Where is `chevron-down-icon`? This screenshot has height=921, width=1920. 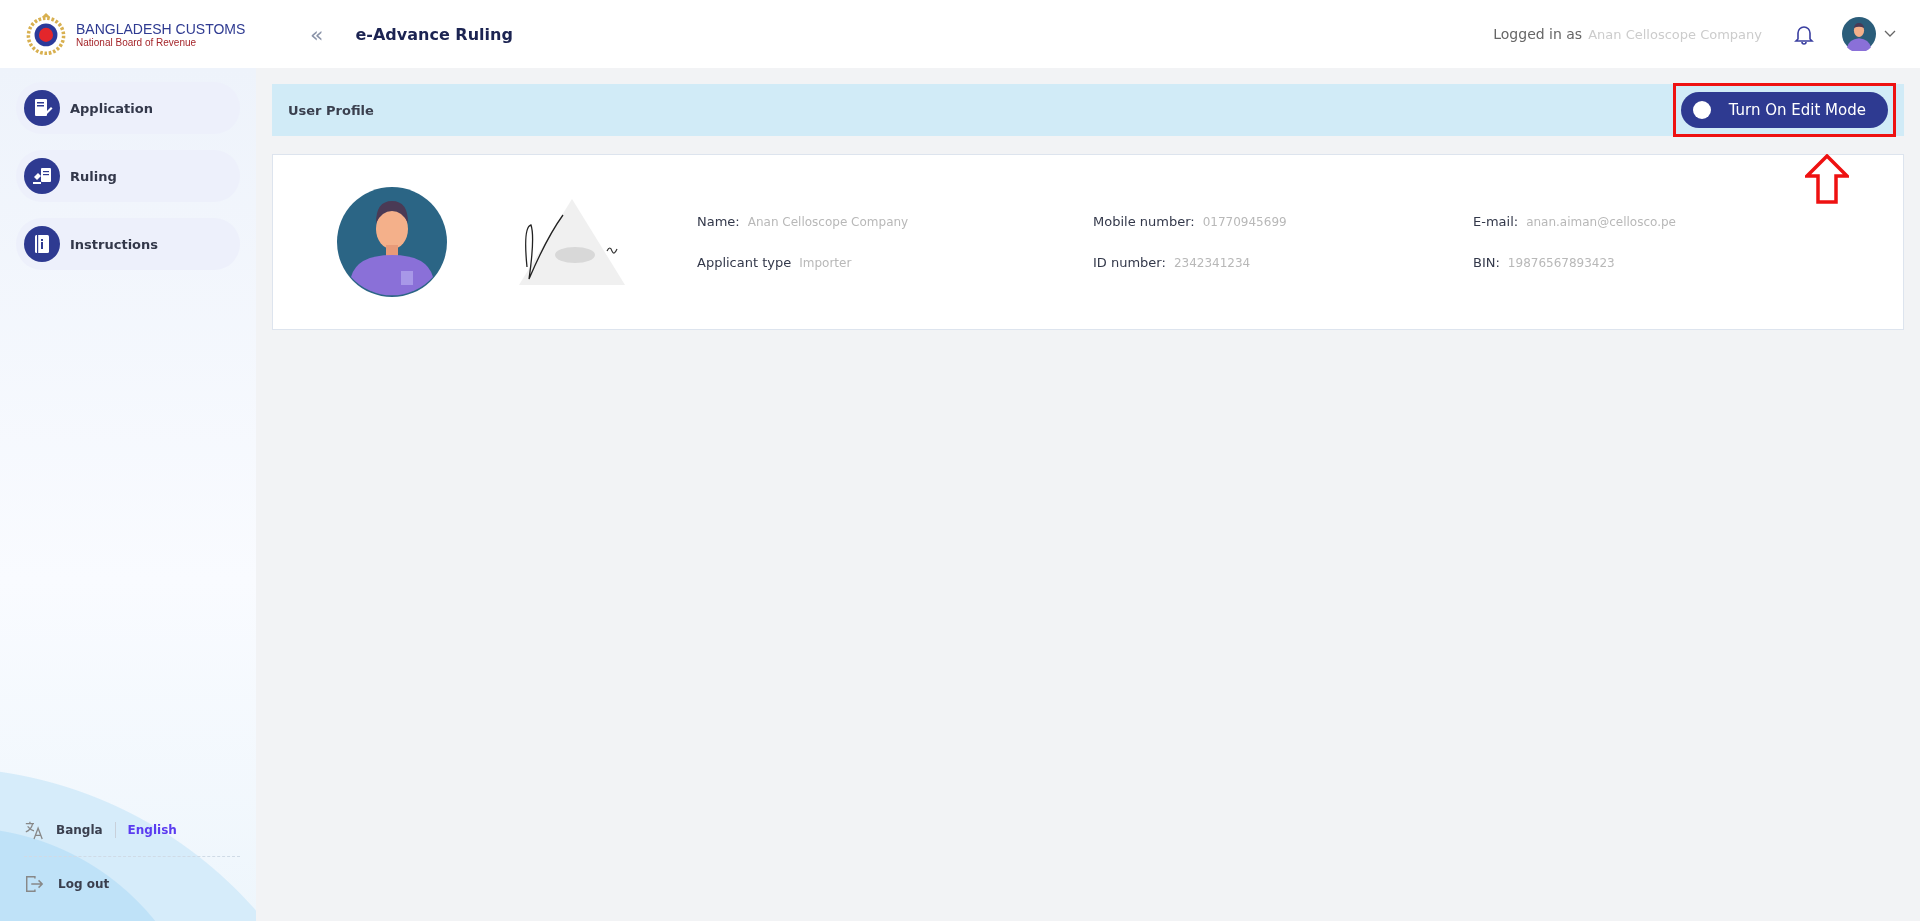
chevron-down-icon is located at coordinates (1890, 34).